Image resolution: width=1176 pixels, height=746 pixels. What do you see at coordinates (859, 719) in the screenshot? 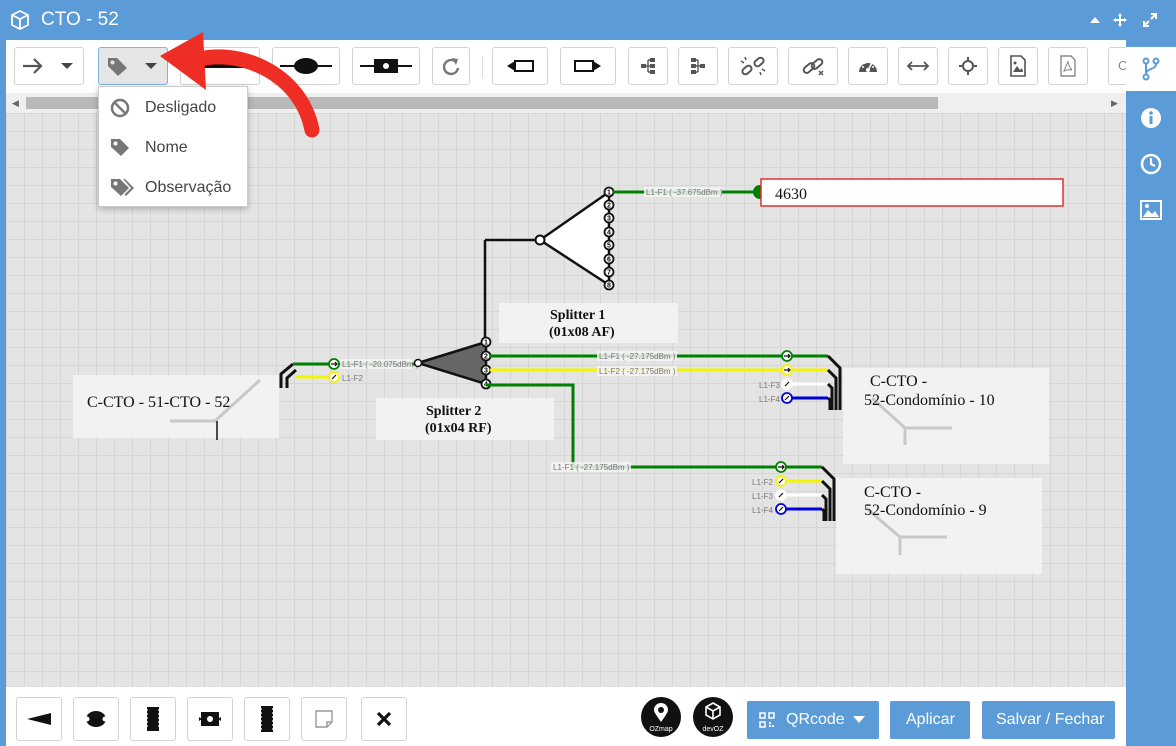
I see `caret-down-icon` at bounding box center [859, 719].